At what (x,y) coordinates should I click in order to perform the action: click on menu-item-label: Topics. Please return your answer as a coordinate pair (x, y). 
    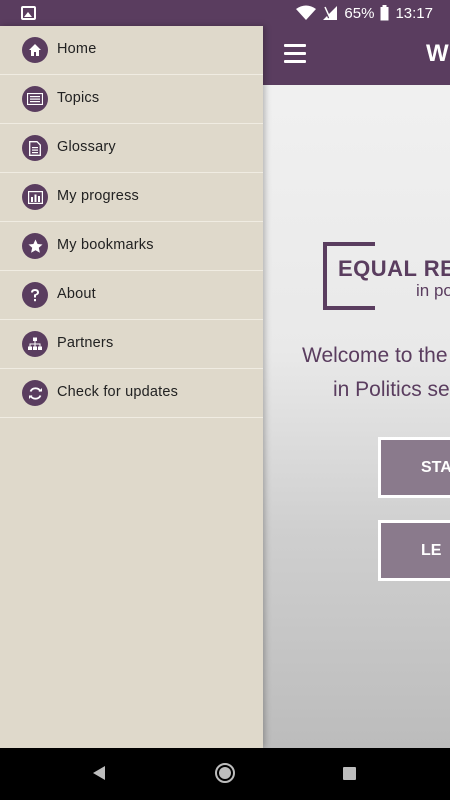
    Looking at the image, I should click on (78, 98).